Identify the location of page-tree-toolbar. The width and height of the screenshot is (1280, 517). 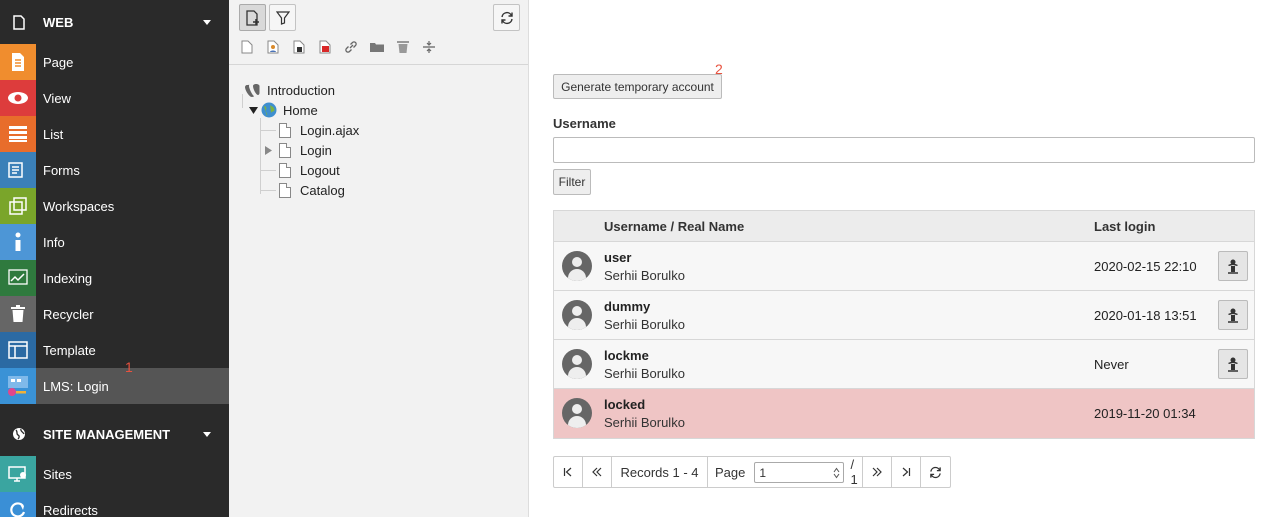
(378, 32).